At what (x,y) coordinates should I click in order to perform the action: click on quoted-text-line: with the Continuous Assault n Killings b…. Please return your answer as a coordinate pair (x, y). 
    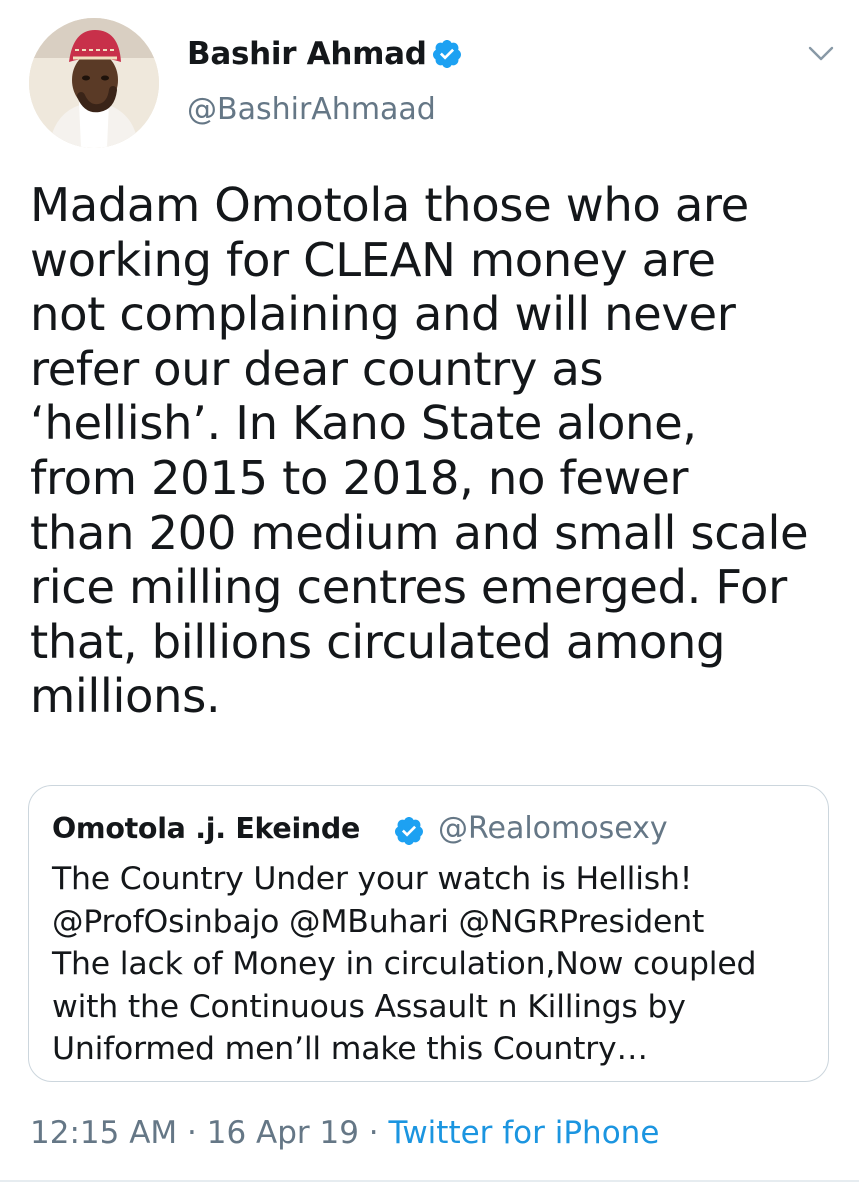
    Looking at the image, I should click on (369, 1006).